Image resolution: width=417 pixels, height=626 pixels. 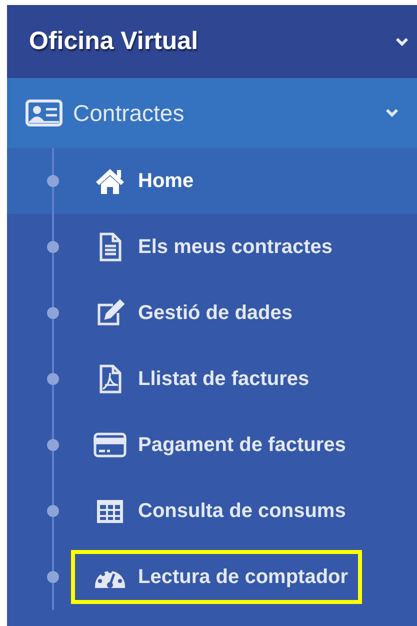 I want to click on credit-card-icon, so click(x=110, y=445).